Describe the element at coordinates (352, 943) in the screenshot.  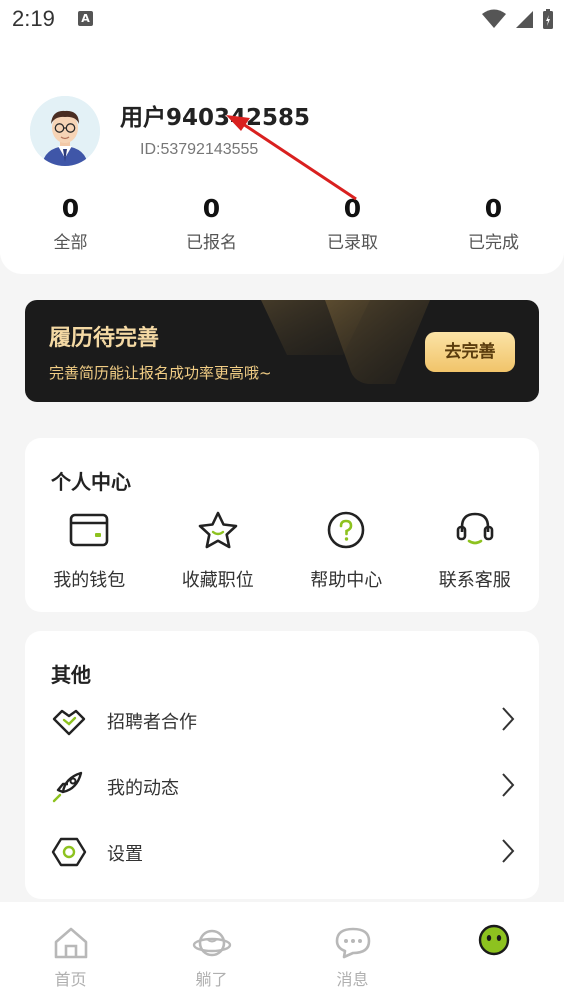
I see `message-icon` at that location.